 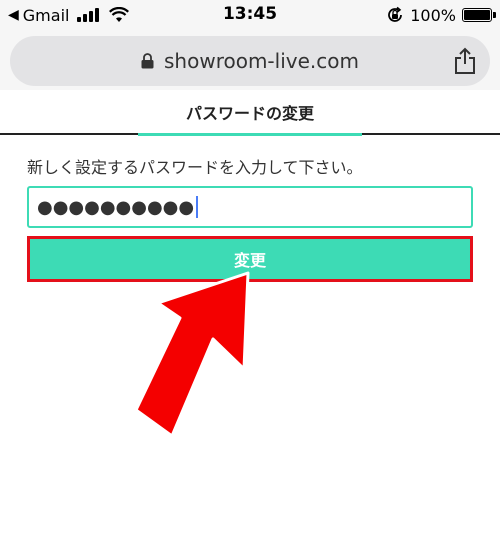 What do you see at coordinates (192, 354) in the screenshot?
I see `annotation-arrow-icon` at bounding box center [192, 354].